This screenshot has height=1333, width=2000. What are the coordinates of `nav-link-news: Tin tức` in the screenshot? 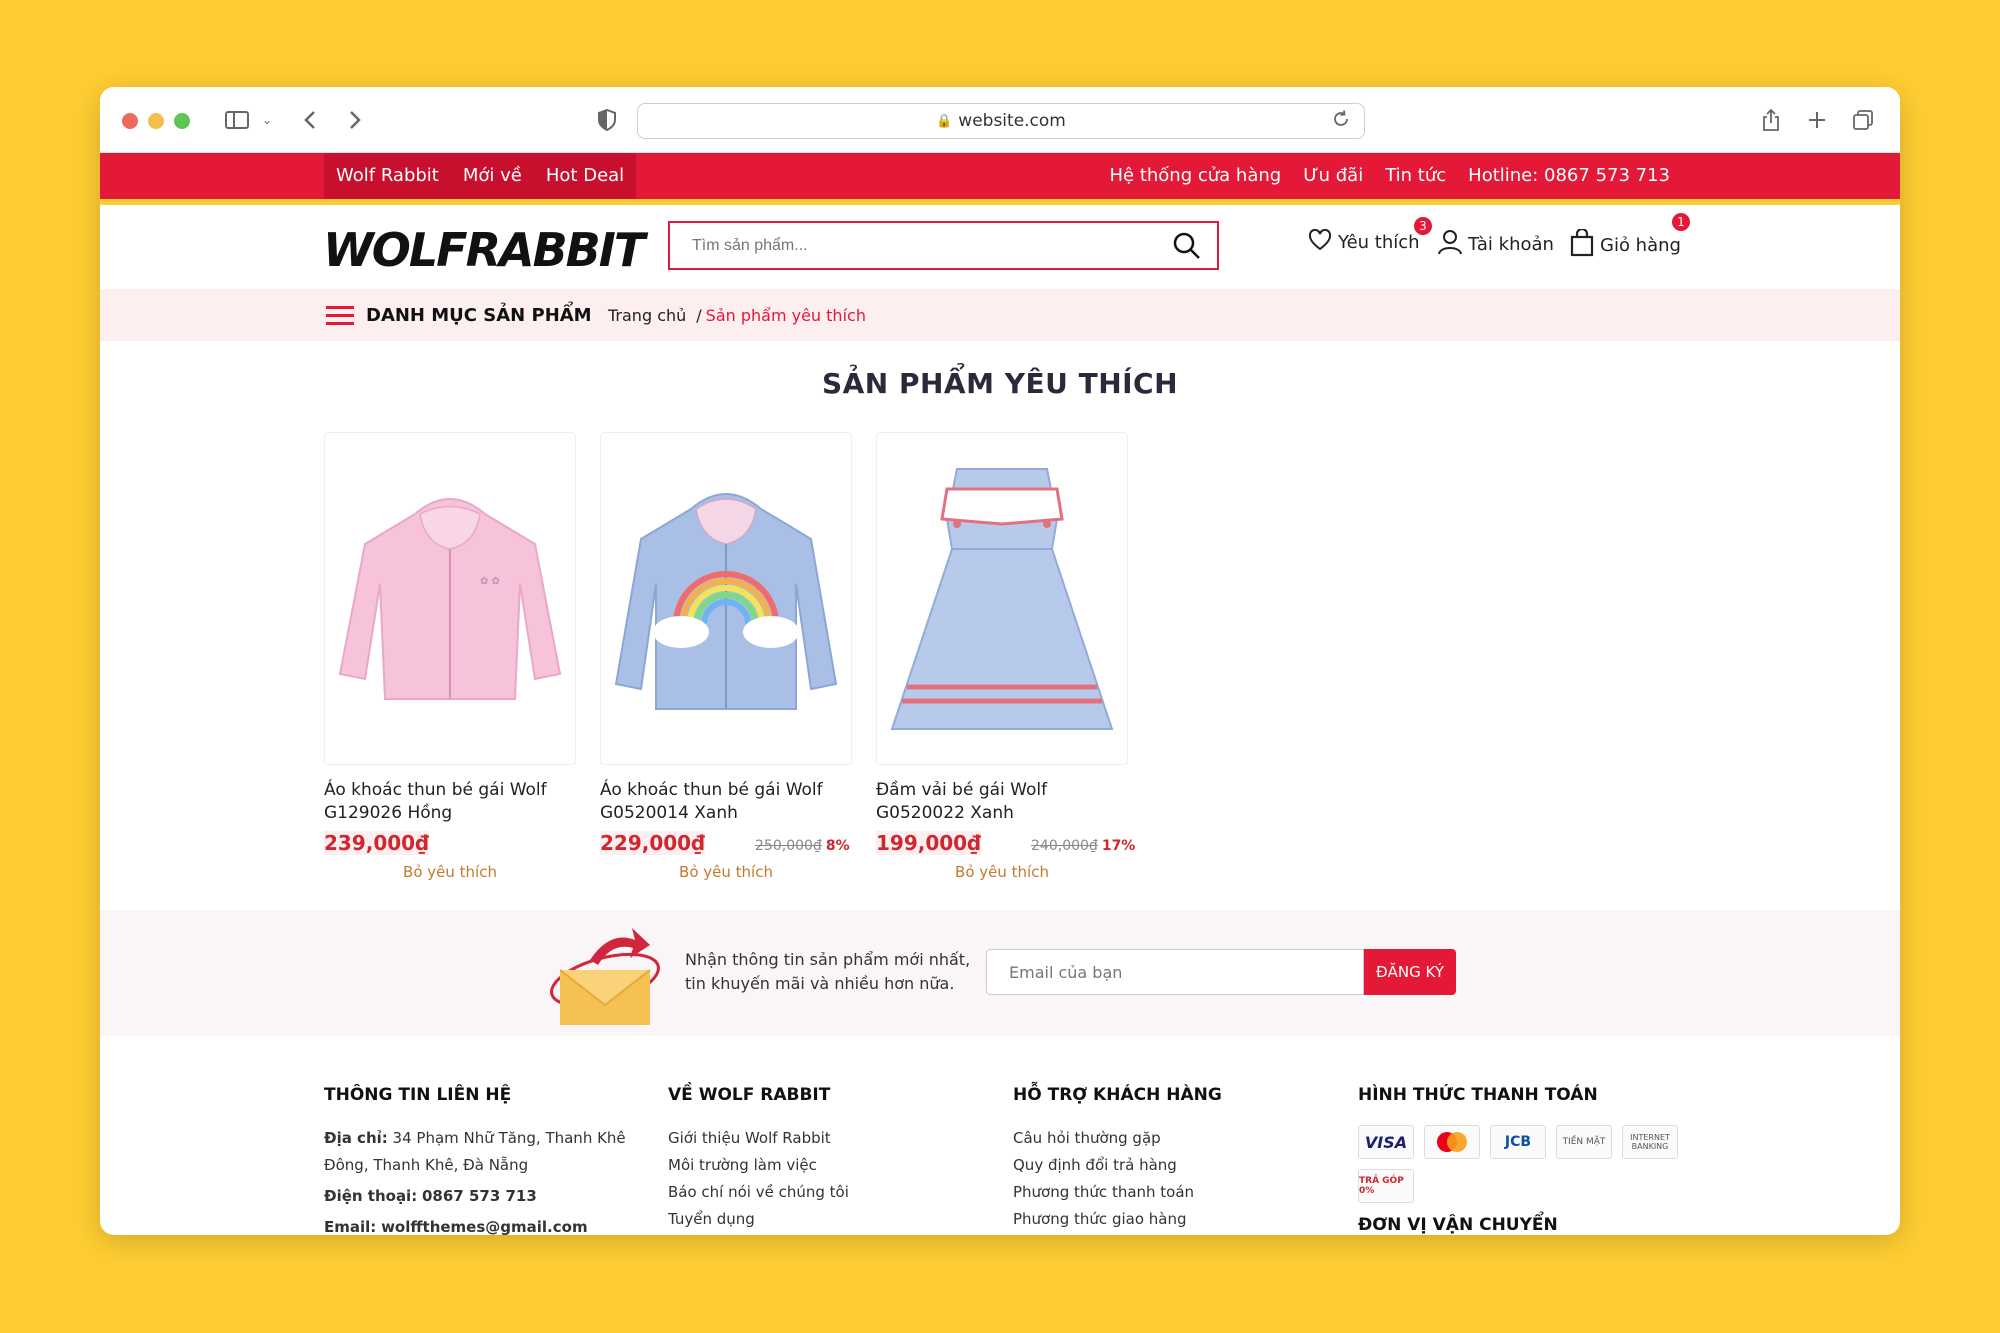 It's located at (1415, 176).